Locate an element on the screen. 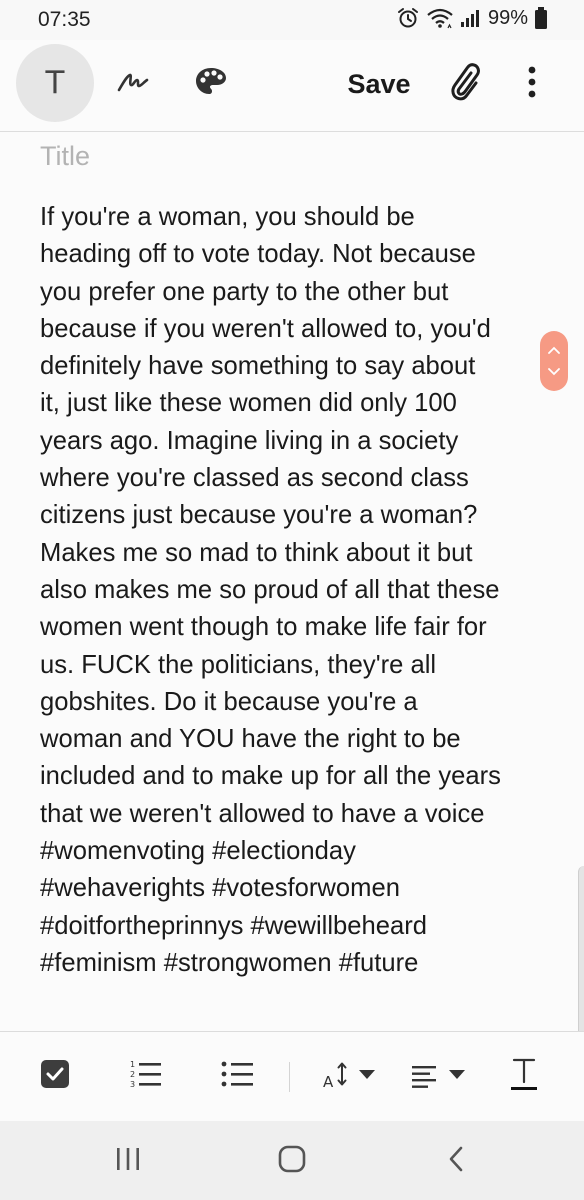 This screenshot has height=1200, width=584. svg-text: 3 is located at coordinates (132, 1084).